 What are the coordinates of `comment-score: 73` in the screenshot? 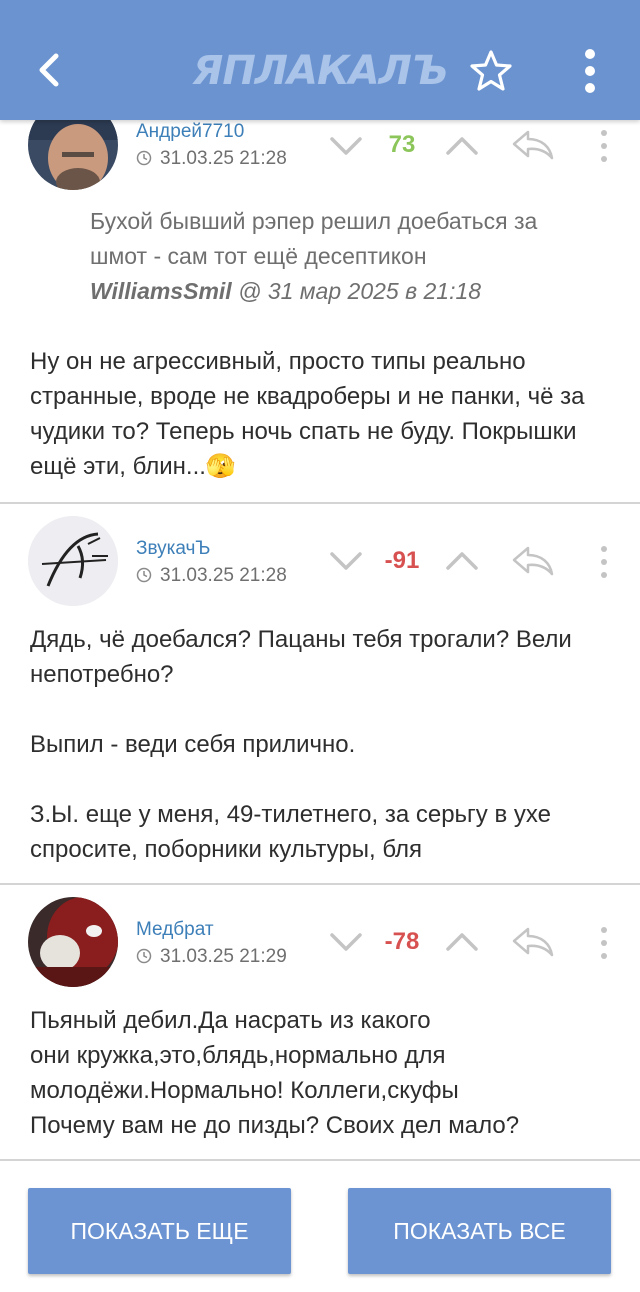 It's located at (402, 144).